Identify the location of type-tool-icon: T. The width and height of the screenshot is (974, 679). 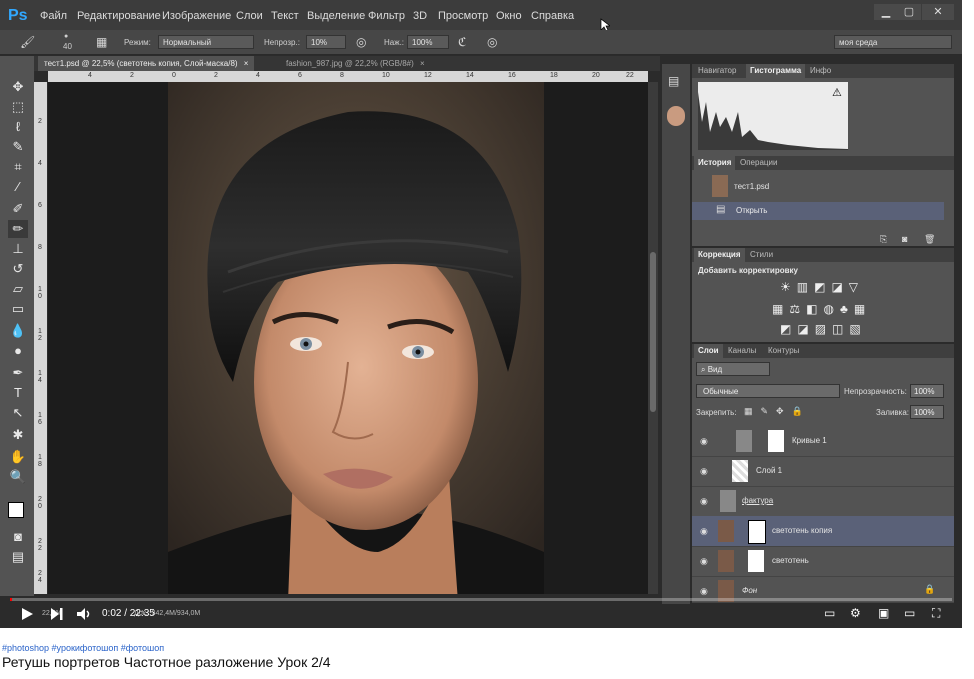
(18, 393).